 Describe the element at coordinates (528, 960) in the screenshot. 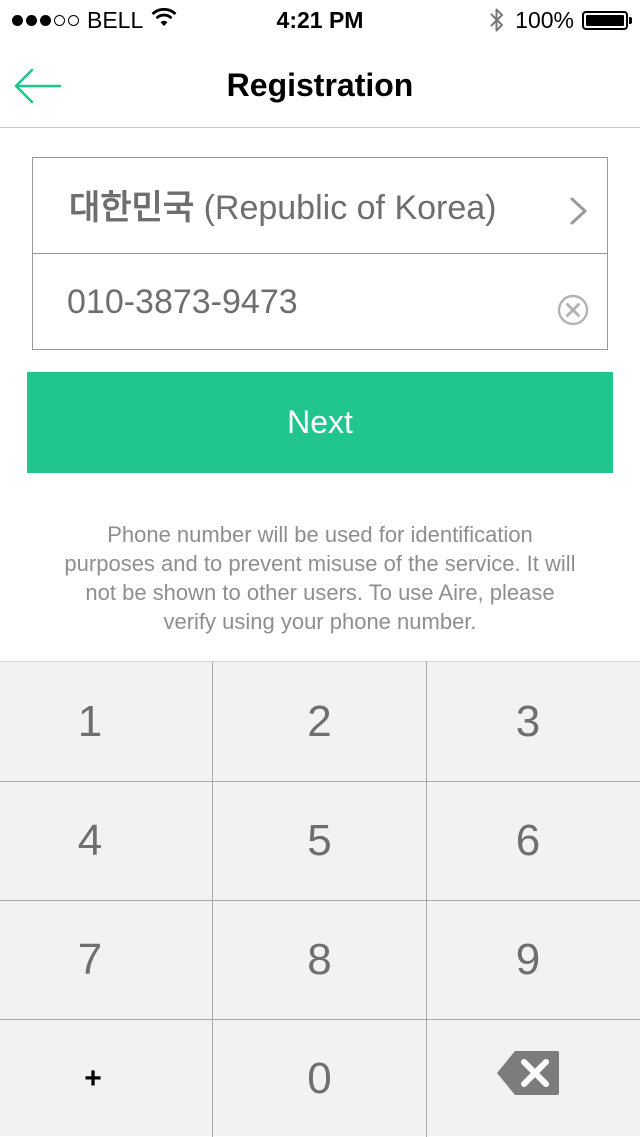

I see `key-9: 9` at that location.